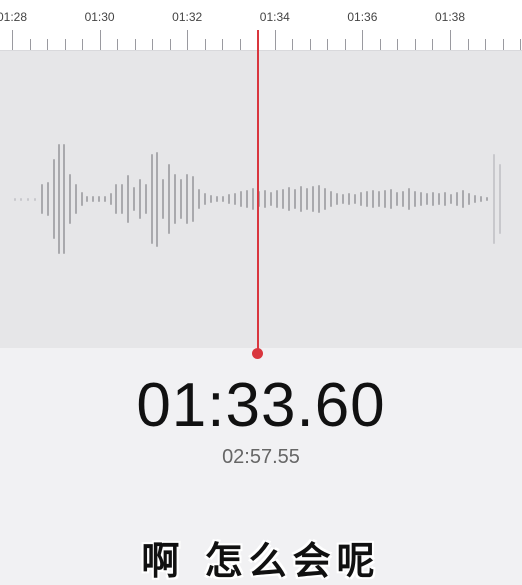 The image size is (522, 585). What do you see at coordinates (258, 192) in the screenshot?
I see `playhead-line` at bounding box center [258, 192].